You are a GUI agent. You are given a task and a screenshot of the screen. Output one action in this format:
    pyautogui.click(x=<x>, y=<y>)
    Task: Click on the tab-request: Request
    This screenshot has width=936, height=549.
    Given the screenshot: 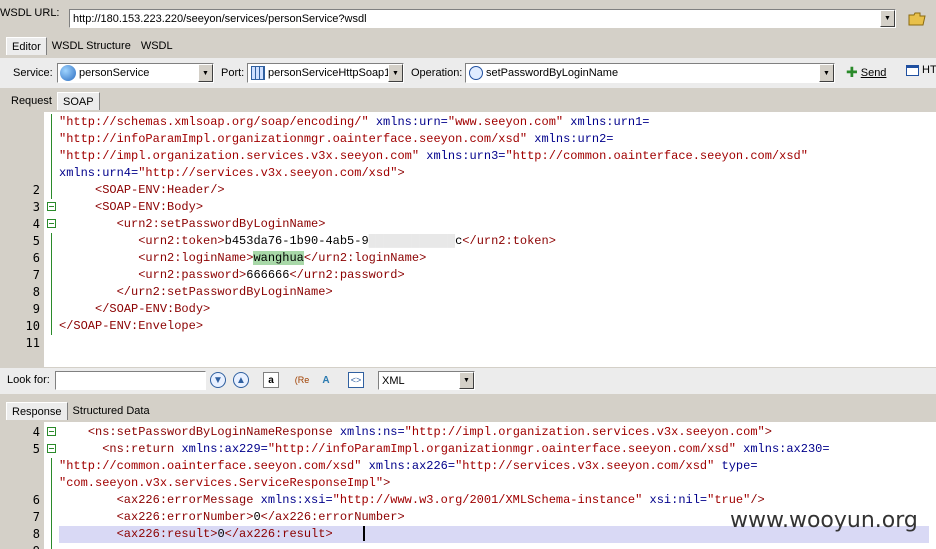 What is the action you would take?
    pyautogui.click(x=31, y=101)
    